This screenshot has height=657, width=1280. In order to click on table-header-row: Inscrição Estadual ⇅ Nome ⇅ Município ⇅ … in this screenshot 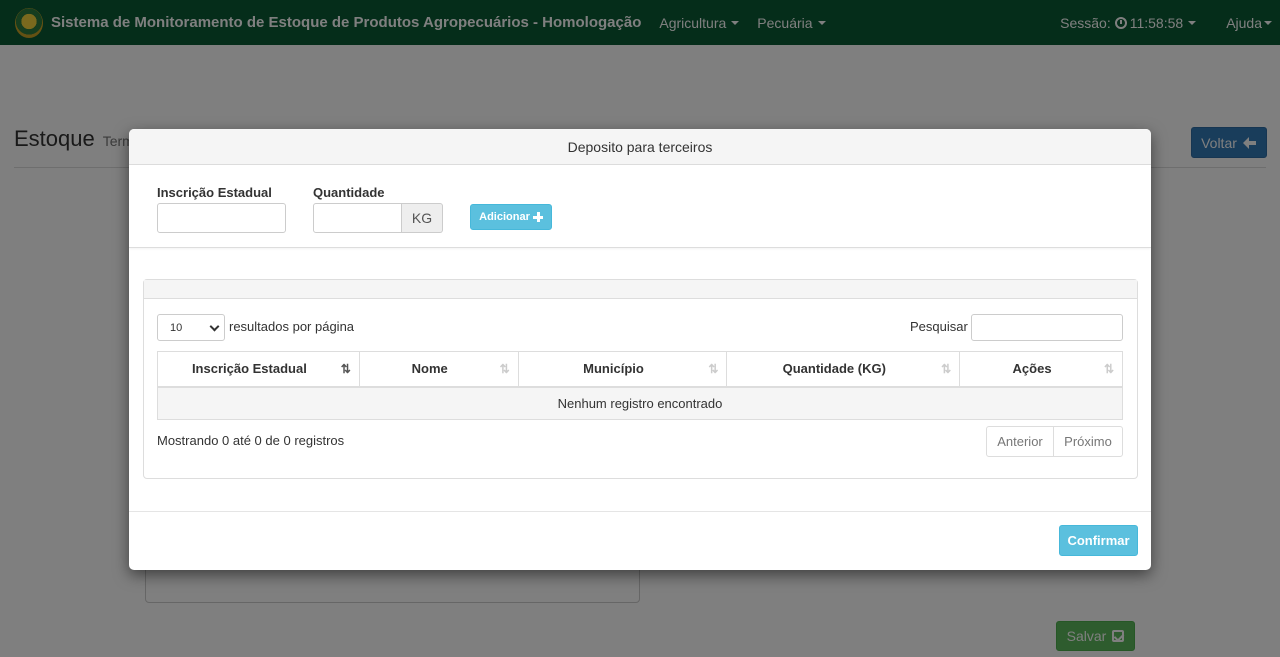, I will do `click(640, 369)`.